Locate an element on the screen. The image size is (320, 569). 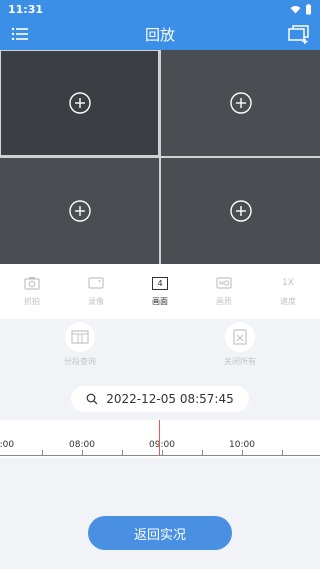
status-icons is located at coordinates (301, 9).